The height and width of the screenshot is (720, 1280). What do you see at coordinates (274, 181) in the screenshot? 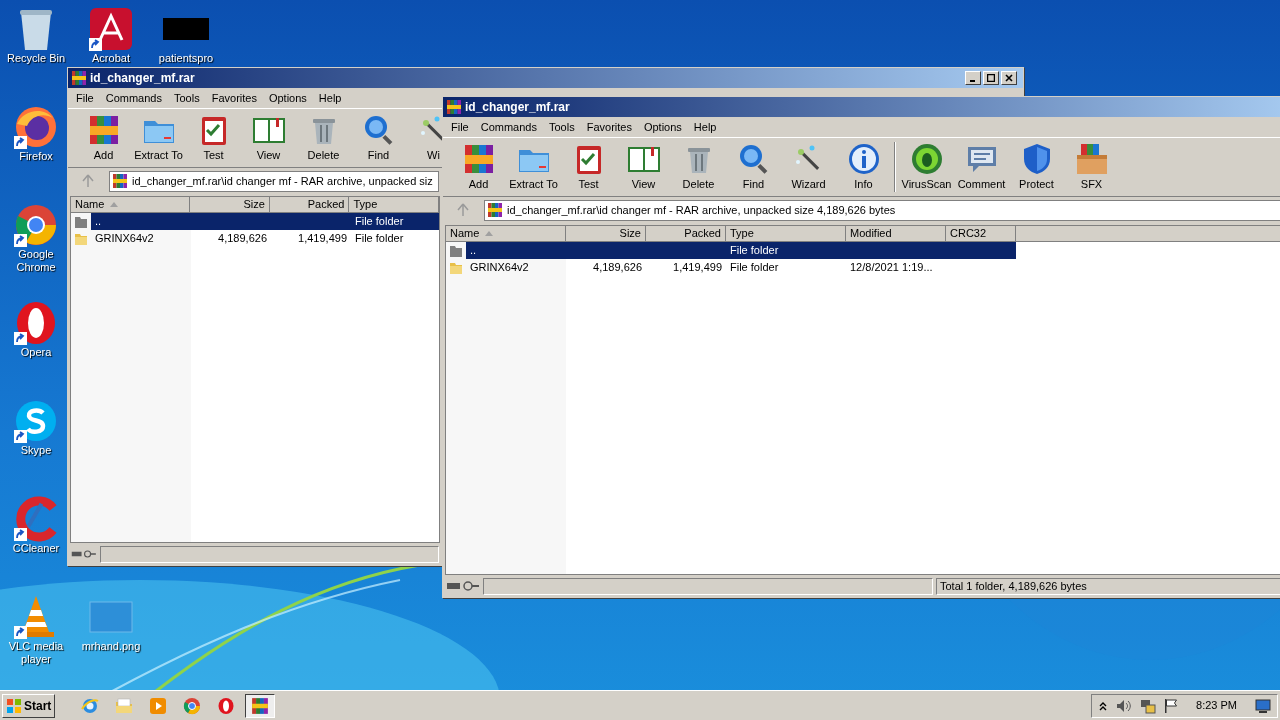
I see `address-field: id_changer_mf.rar\id changer mf - RAR archive, unpacked siz` at bounding box center [274, 181].